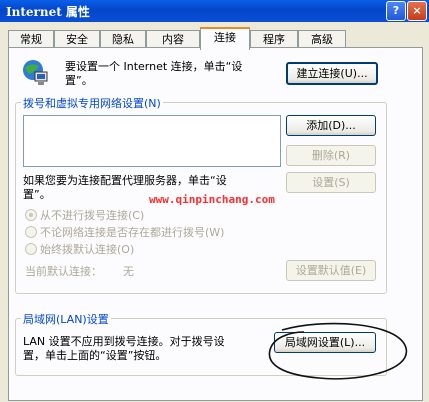 This screenshot has width=429, height=402. I want to click on tab-advanced: 高级, so click(322, 39).